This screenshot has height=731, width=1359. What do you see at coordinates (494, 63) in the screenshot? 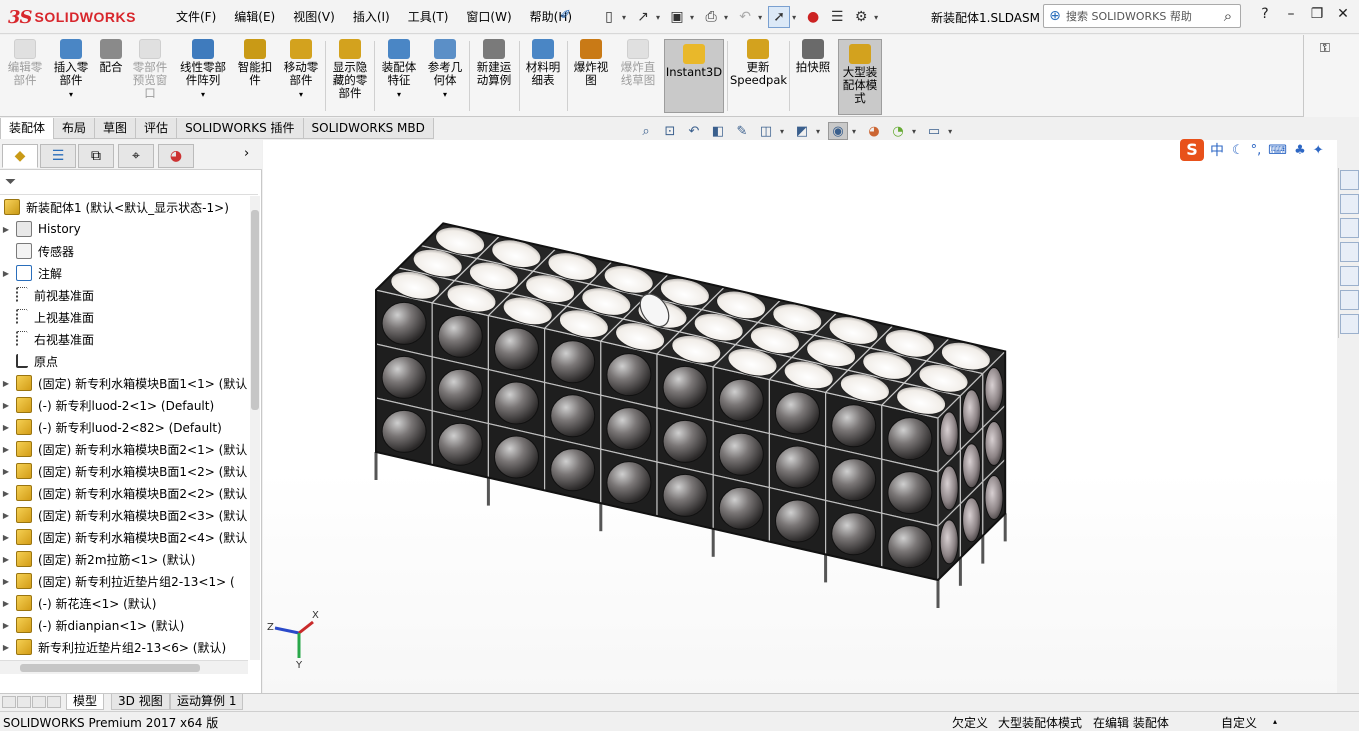
I see `new-motion-study-button: 新建运 动算例` at bounding box center [494, 63].